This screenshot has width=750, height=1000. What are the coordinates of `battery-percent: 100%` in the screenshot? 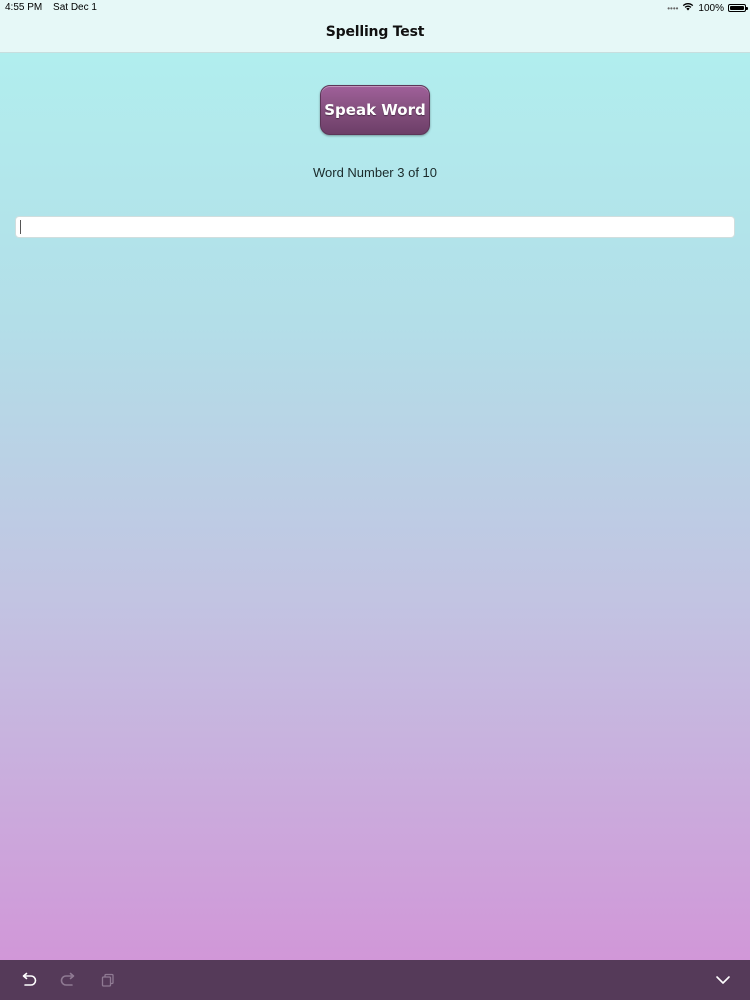 It's located at (711, 8).